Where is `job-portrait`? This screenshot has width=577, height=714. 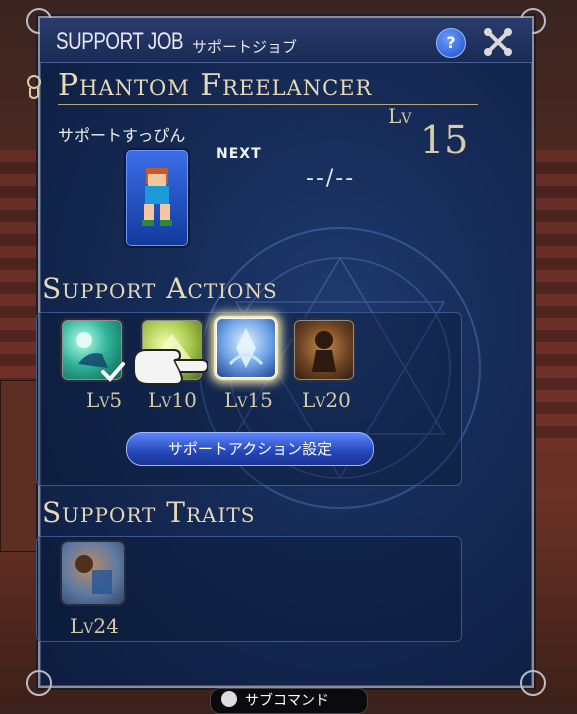 job-portrait is located at coordinates (157, 198).